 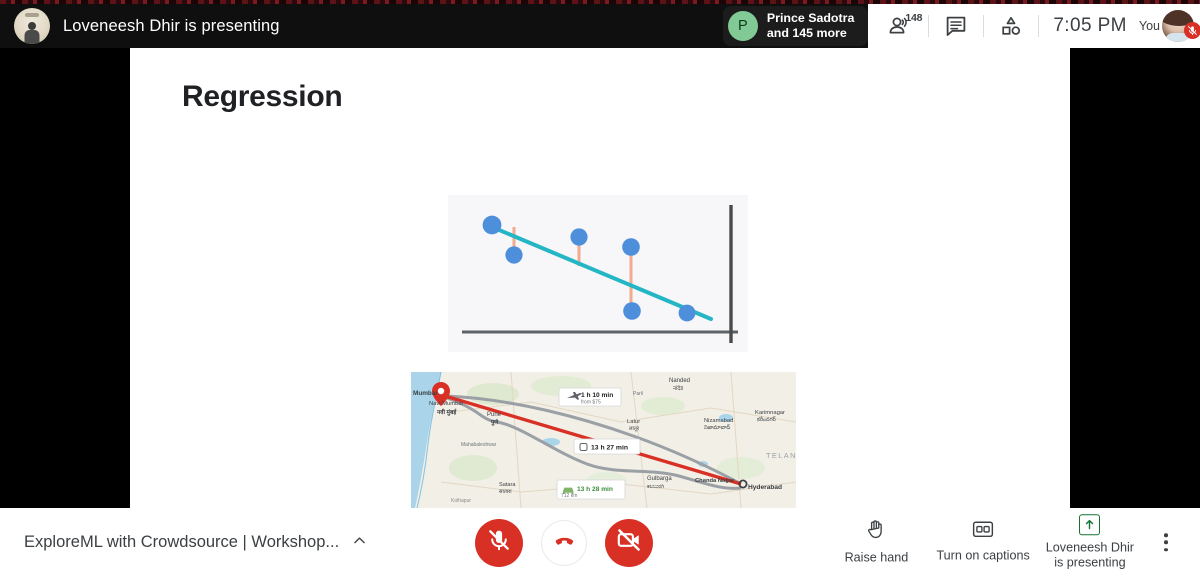 What do you see at coordinates (659, 479) in the screenshot?
I see `map-label-gulbarga: Gulbarga` at bounding box center [659, 479].